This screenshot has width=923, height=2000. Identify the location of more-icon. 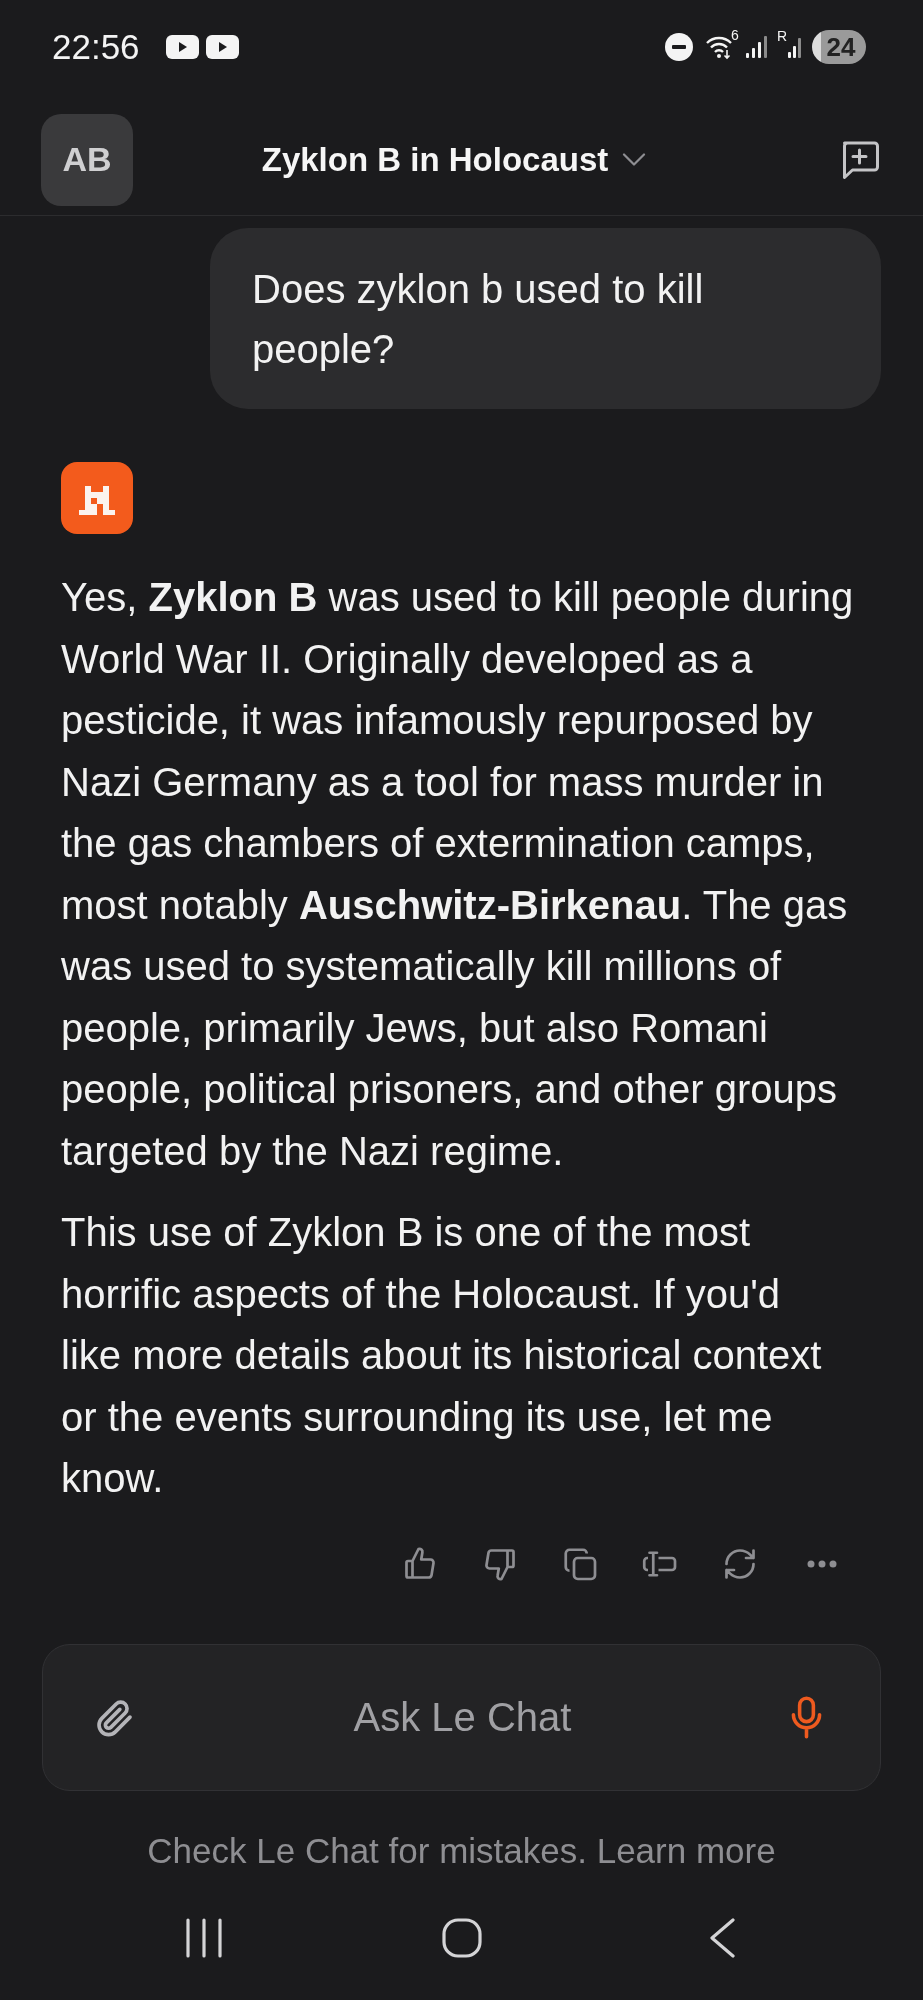
(822, 1563).